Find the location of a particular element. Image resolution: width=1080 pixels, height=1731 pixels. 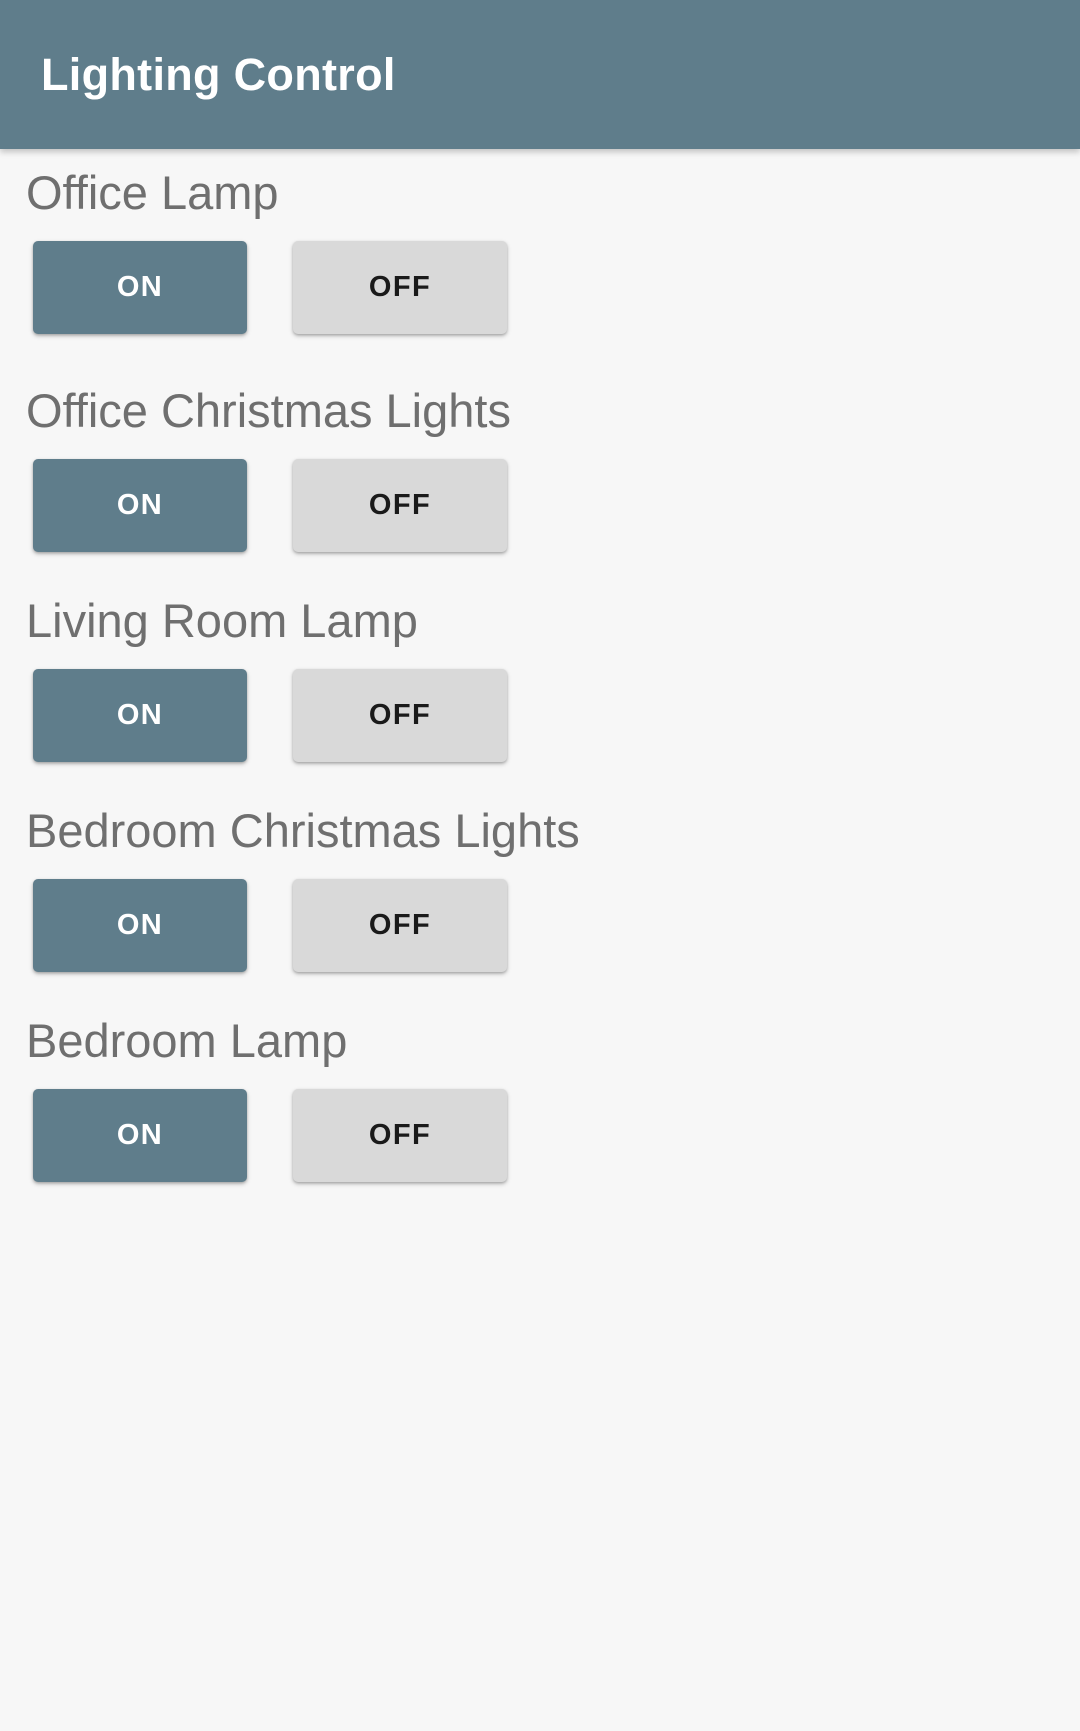

office-lamp-off-button: OFF is located at coordinates (400, 287).